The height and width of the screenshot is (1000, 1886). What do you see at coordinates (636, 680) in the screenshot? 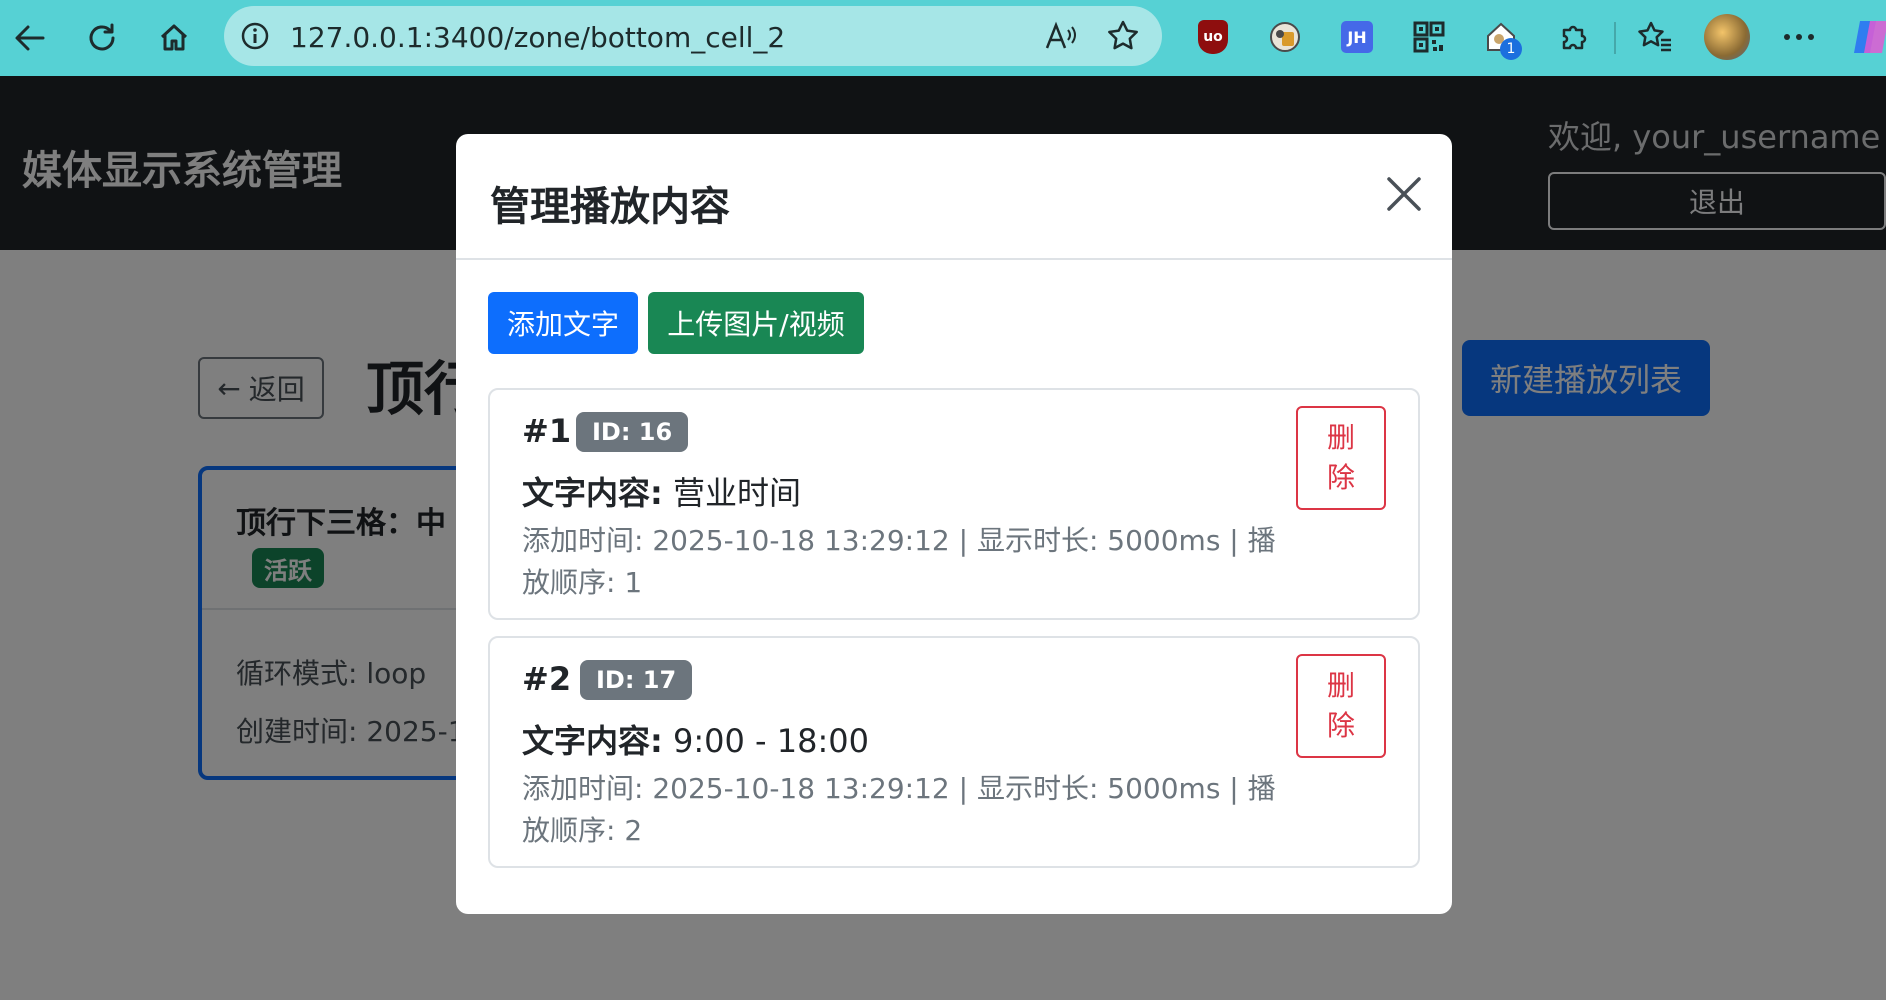
I see `item-id-badge: ID: 17` at bounding box center [636, 680].